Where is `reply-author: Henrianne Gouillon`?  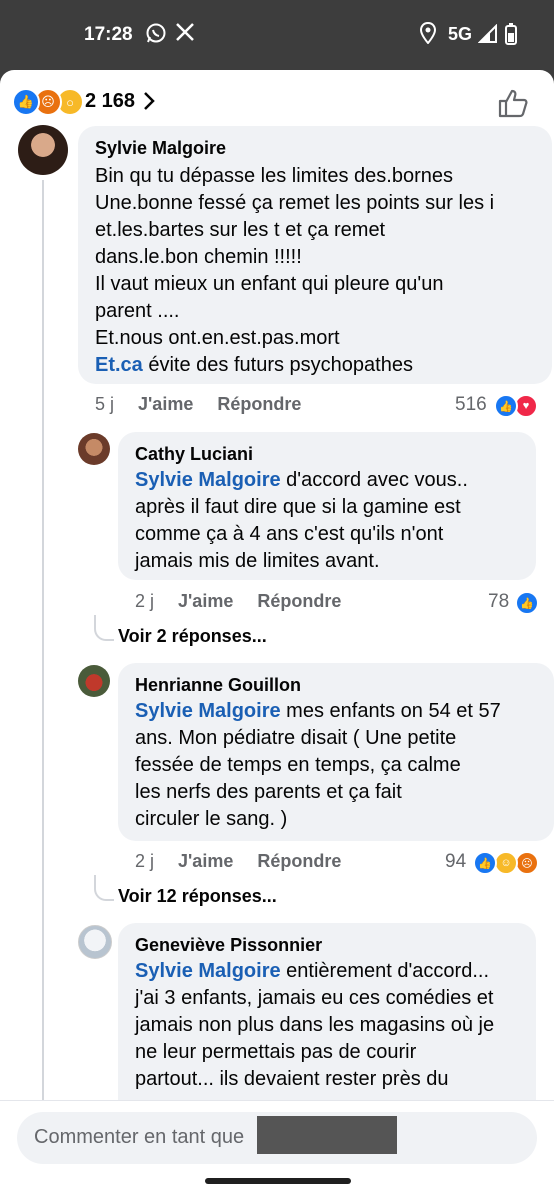 reply-author: Henrianne Gouillon is located at coordinates (218, 685).